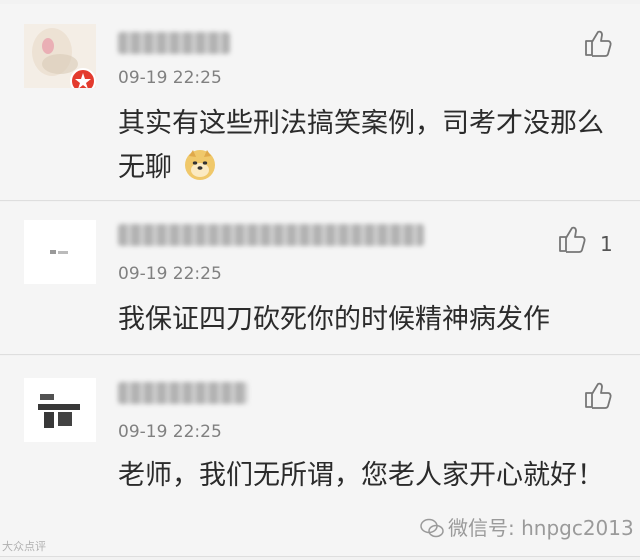  I want to click on red-star-badge-icon, so click(83, 78).